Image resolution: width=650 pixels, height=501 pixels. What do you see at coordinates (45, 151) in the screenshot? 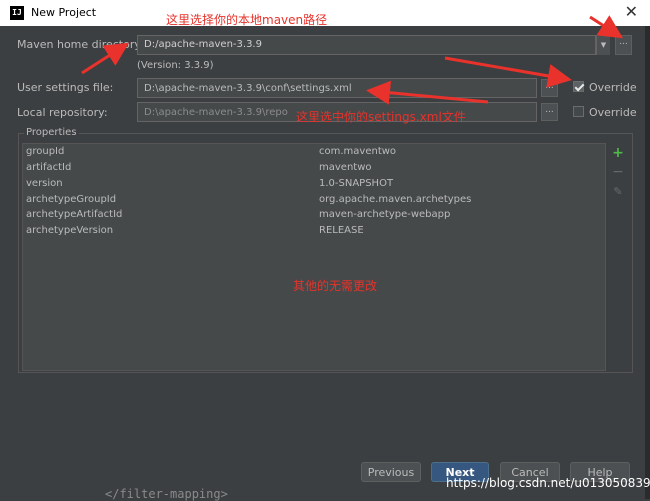
I see `property-key: groupId` at bounding box center [45, 151].